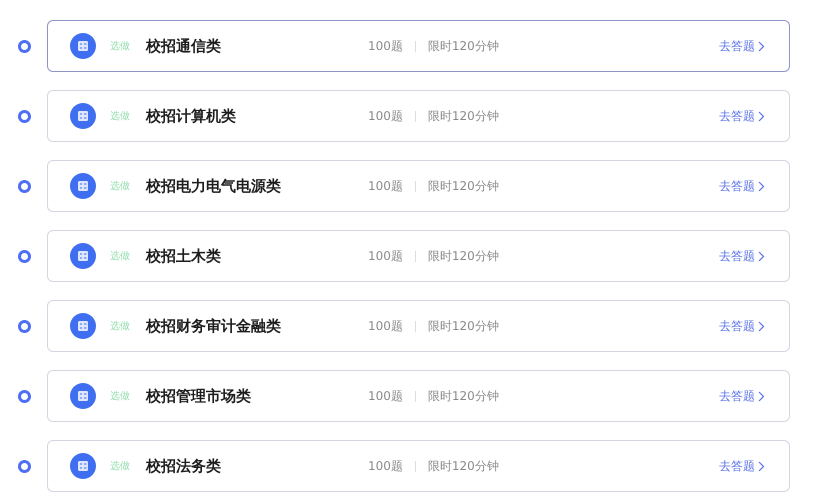 The height and width of the screenshot is (504, 825). Describe the element at coordinates (184, 256) in the screenshot. I see `exam-title: 校招土木类` at that location.